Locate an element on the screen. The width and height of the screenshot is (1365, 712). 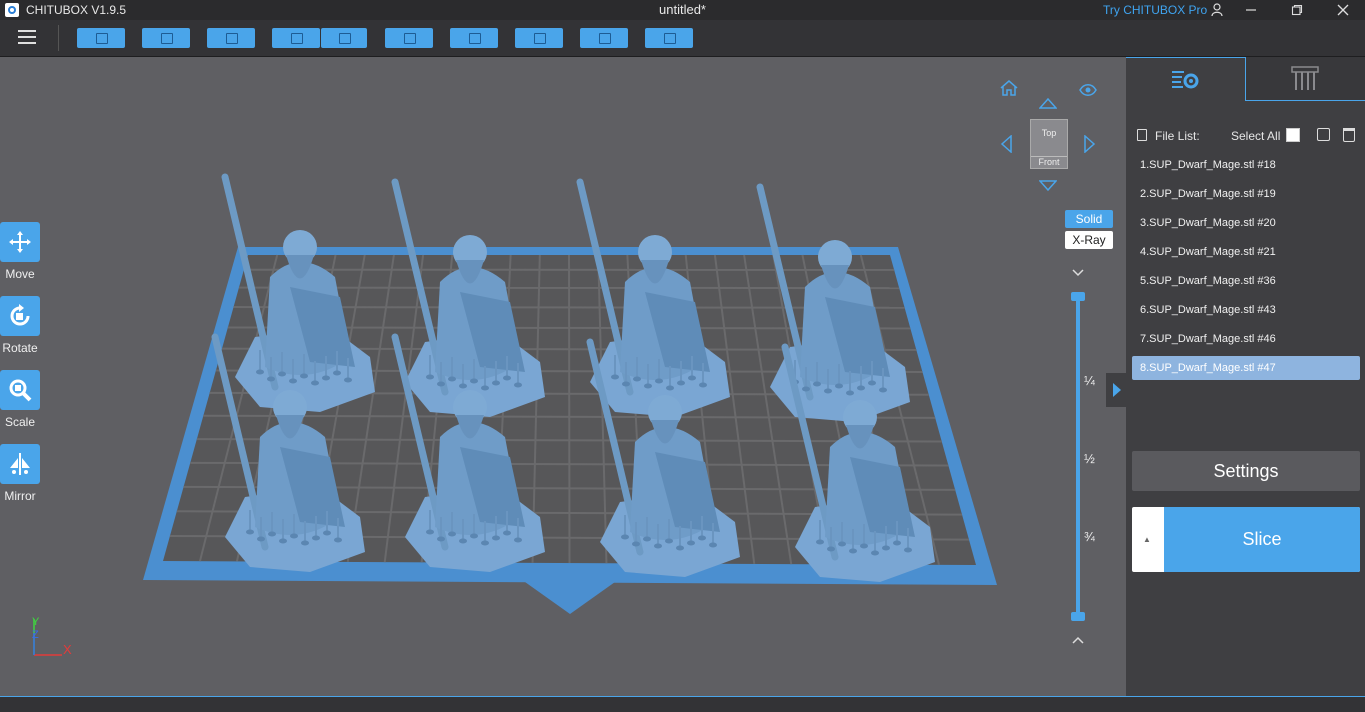
try-pro-link: Try CHITUBOX Pro is located at coordinates (1155, 10).